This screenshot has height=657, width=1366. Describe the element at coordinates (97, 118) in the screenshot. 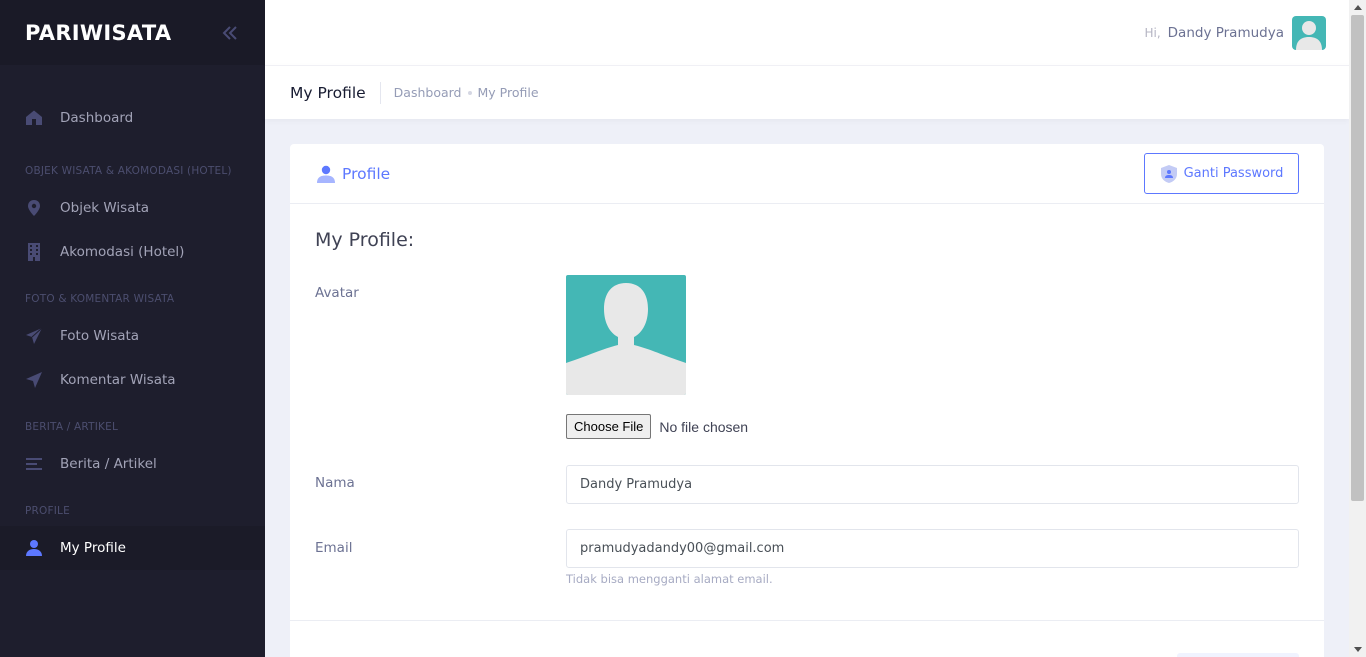

I see `sidebar-item-label: Dashboard` at that location.